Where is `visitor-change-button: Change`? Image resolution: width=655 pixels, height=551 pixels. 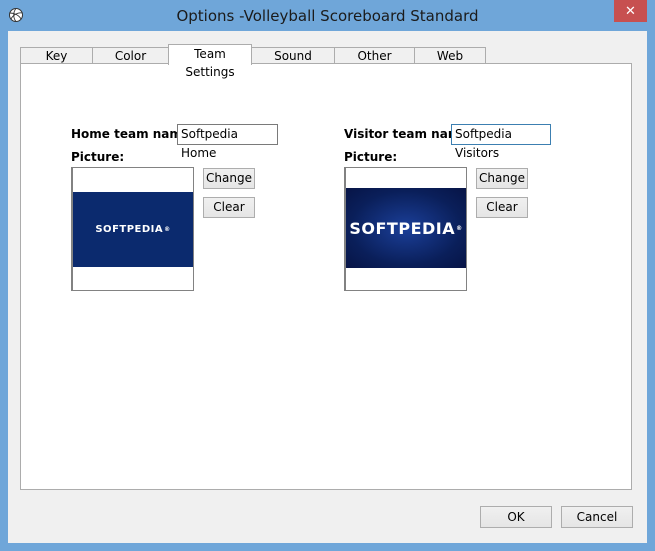
visitor-change-button: Change is located at coordinates (502, 178).